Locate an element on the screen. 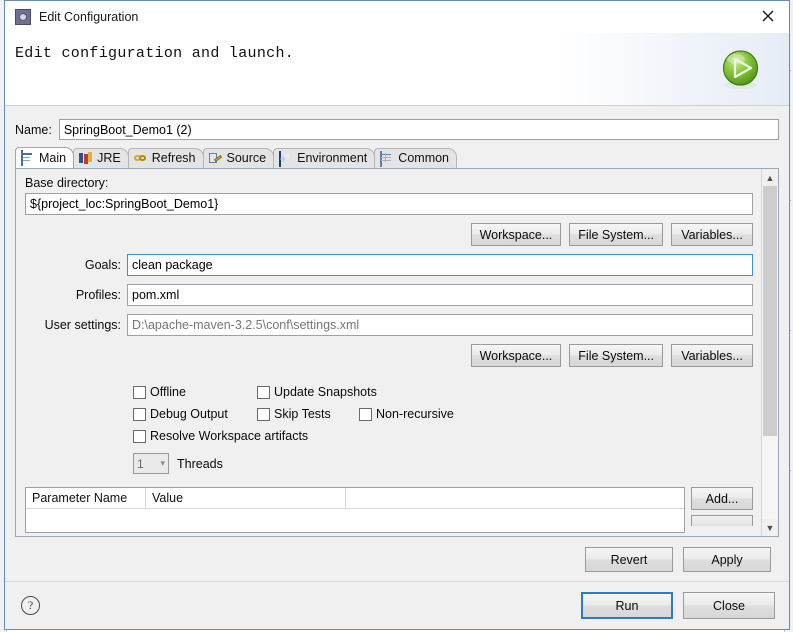  tab-common: Common is located at coordinates (416, 158).